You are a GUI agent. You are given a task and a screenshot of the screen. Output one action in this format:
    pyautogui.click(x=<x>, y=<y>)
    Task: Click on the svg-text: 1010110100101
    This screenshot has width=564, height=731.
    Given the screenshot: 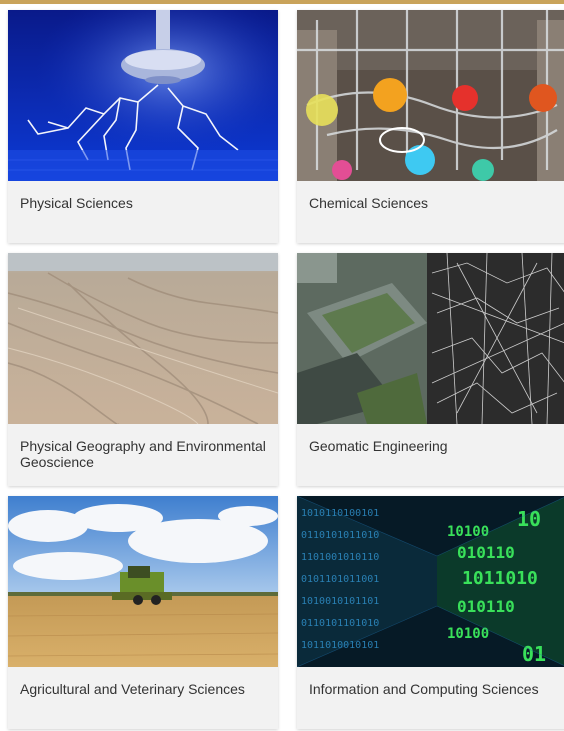 What is the action you would take?
    pyautogui.click(x=340, y=513)
    